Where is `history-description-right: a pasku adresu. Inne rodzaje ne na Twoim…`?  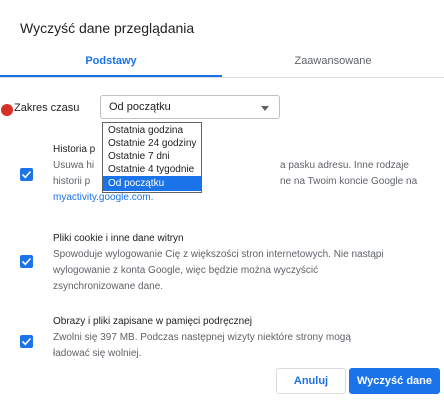 history-description-right: a pasku adresu. Inne rodzaje ne na Twoim… is located at coordinates (362, 174).